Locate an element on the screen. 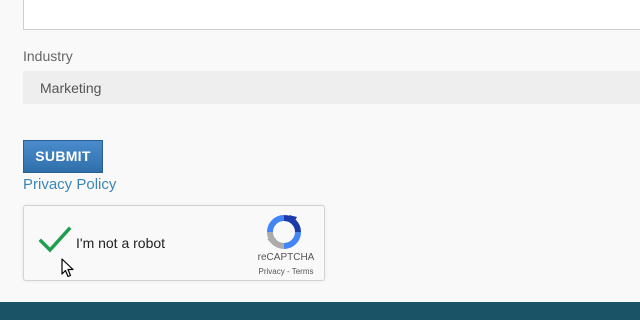 The image size is (640, 320). footer-bar is located at coordinates (320, 311).